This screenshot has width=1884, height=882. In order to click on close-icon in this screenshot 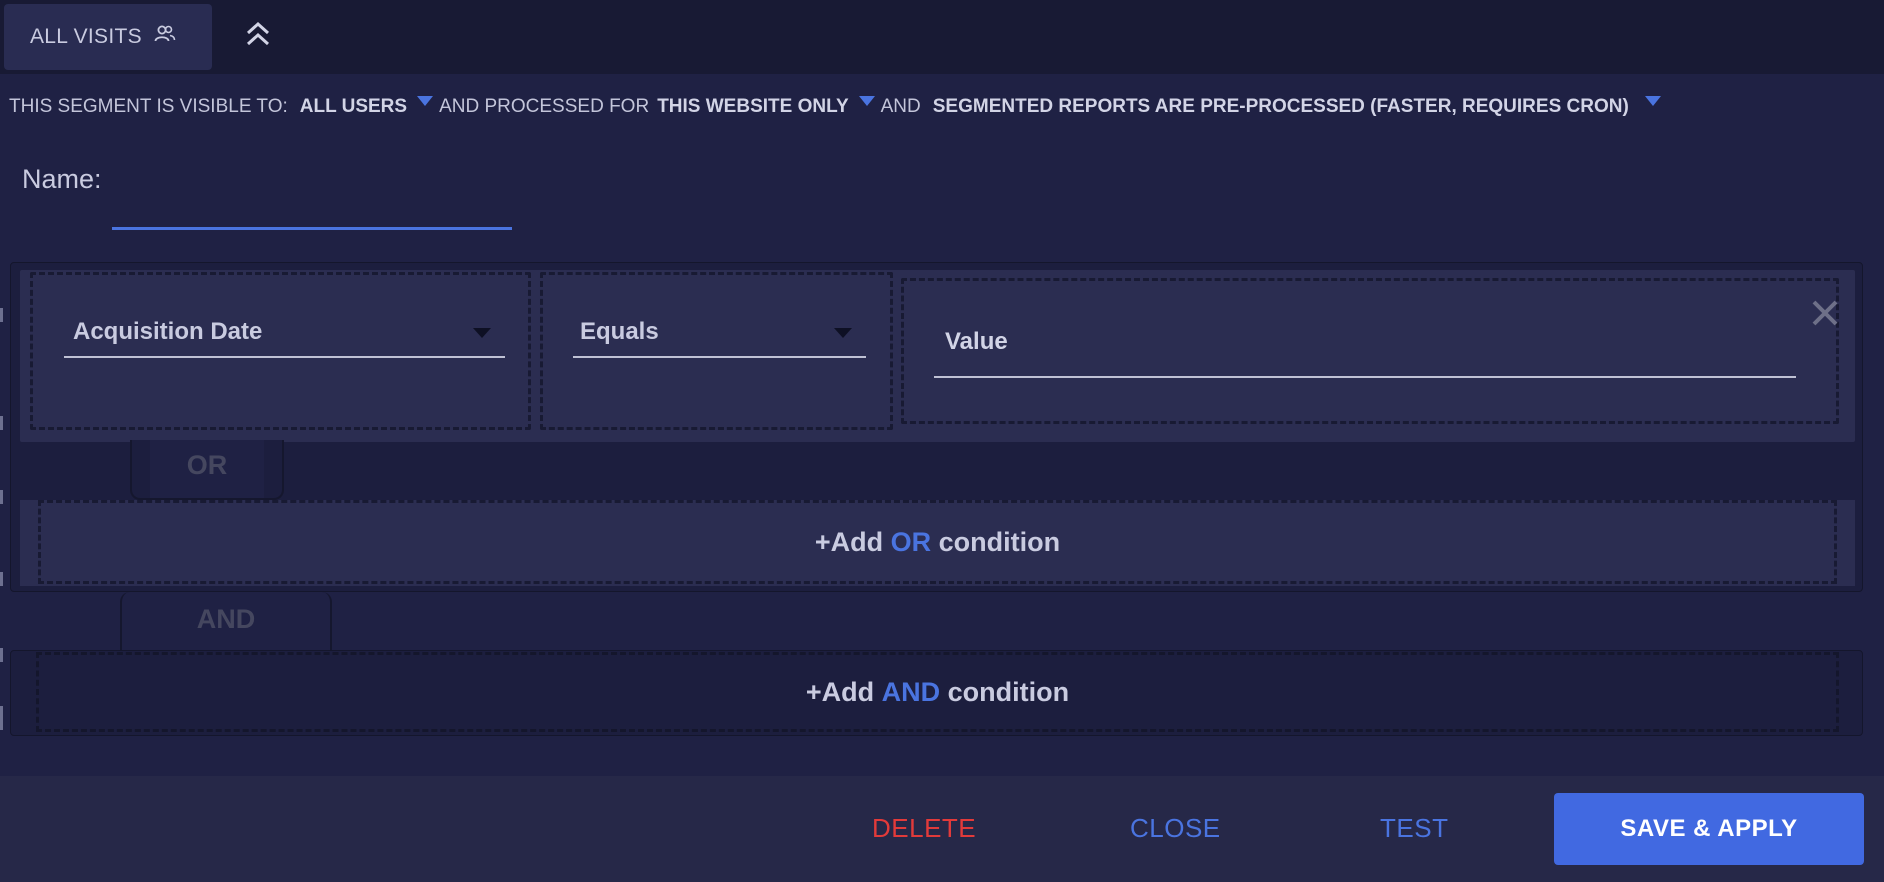, I will do `click(1825, 315)`.